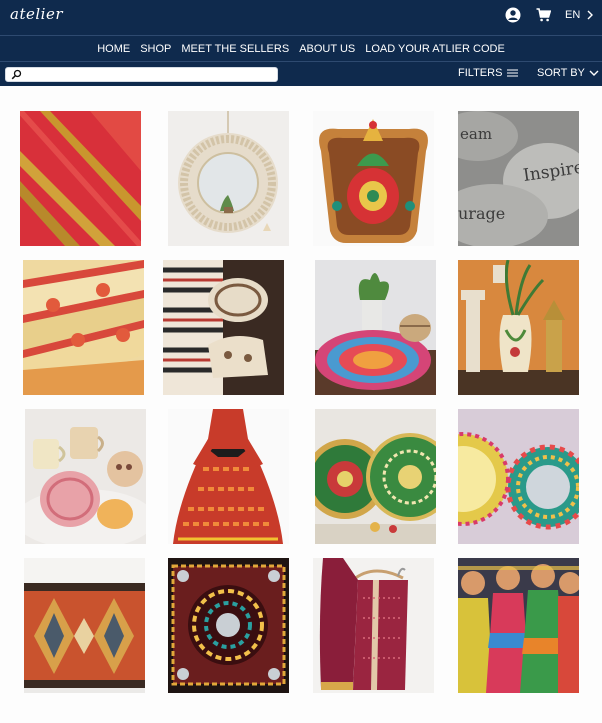  I want to click on user-circle-icon, so click(513, 15).